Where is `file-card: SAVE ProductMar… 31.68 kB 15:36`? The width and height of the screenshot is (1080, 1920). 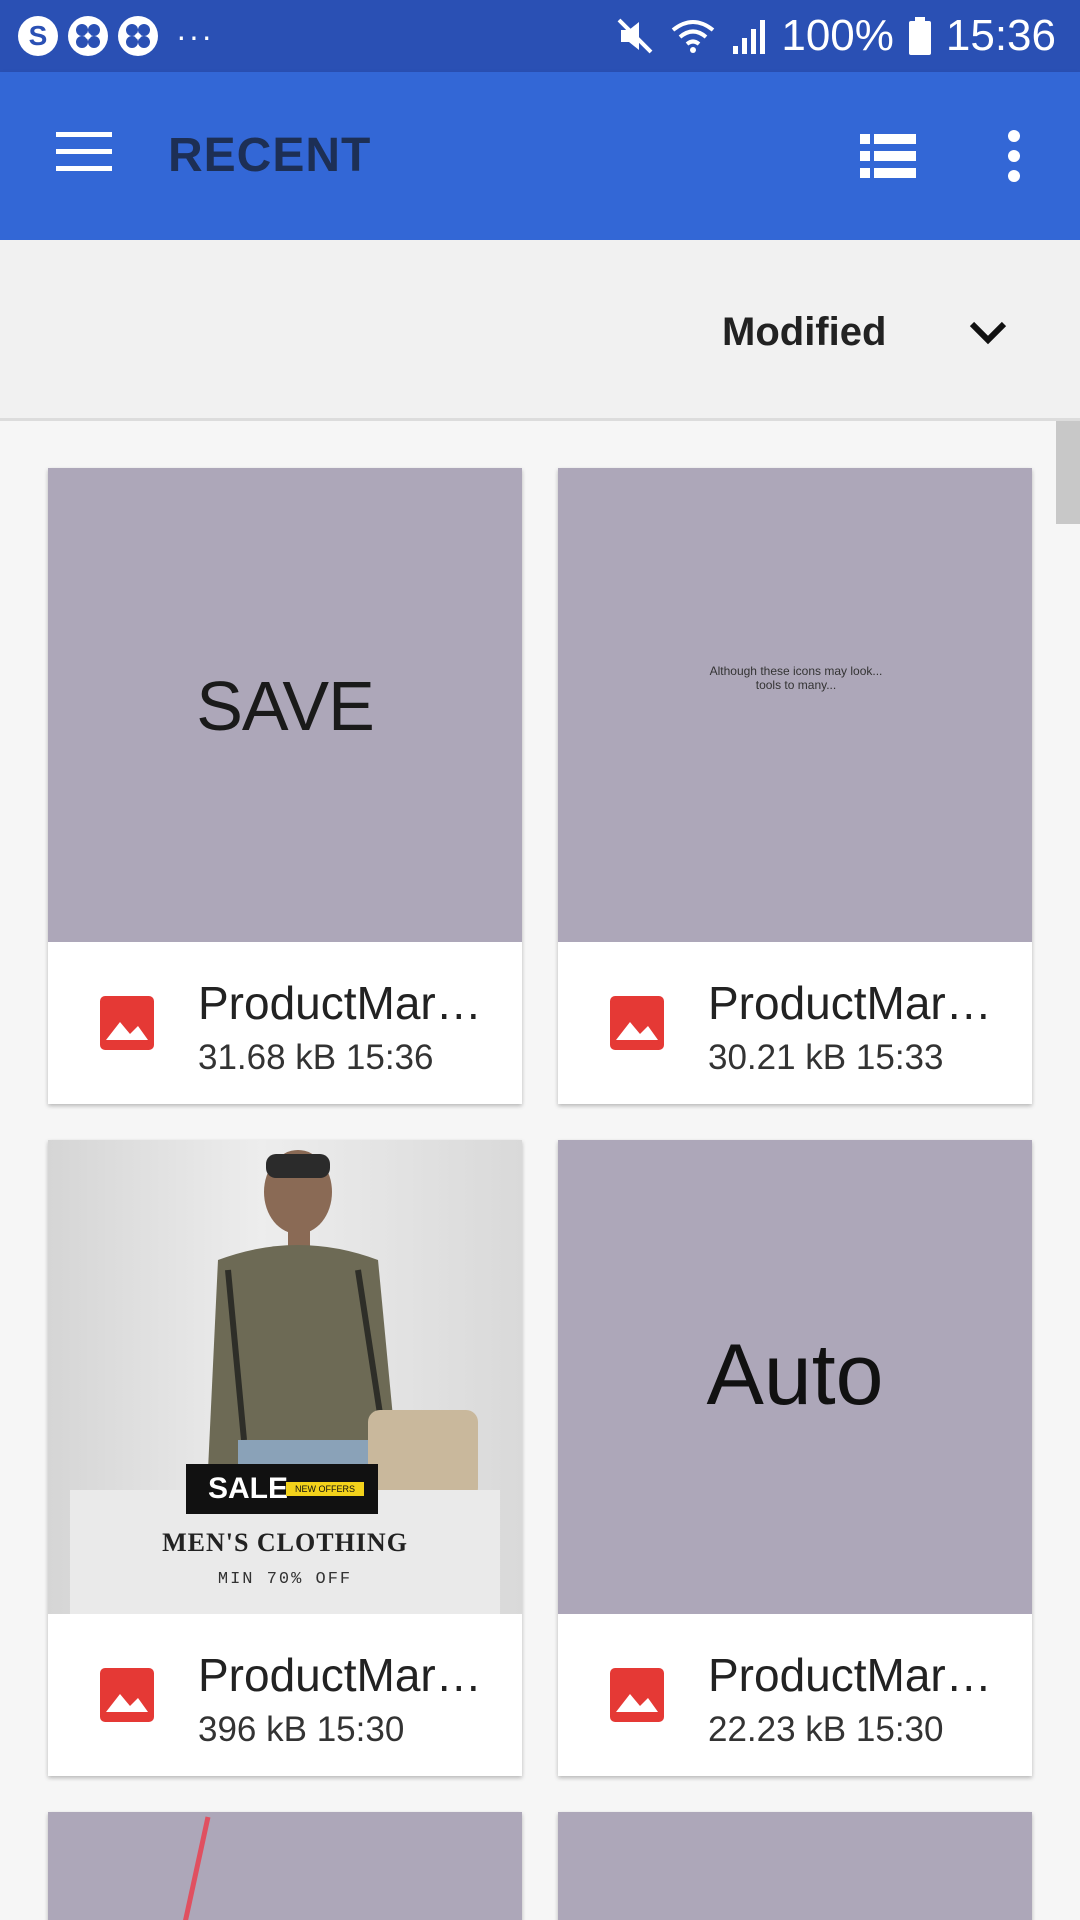
file-card: SAVE ProductMar… 31.68 kB 15:36 is located at coordinates (285, 786).